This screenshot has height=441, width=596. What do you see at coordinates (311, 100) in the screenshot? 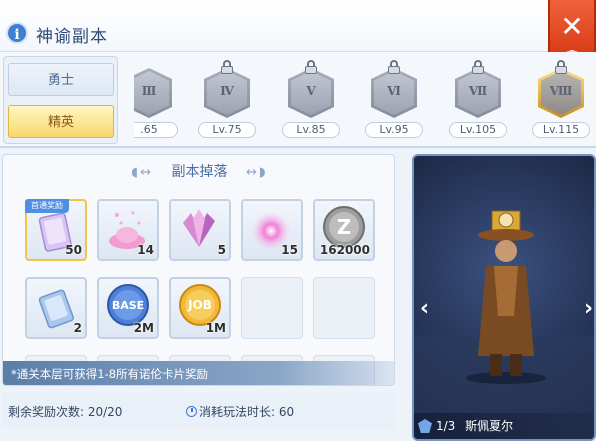
I see `level-item-5: Ⅴ Lv.85` at bounding box center [311, 100].